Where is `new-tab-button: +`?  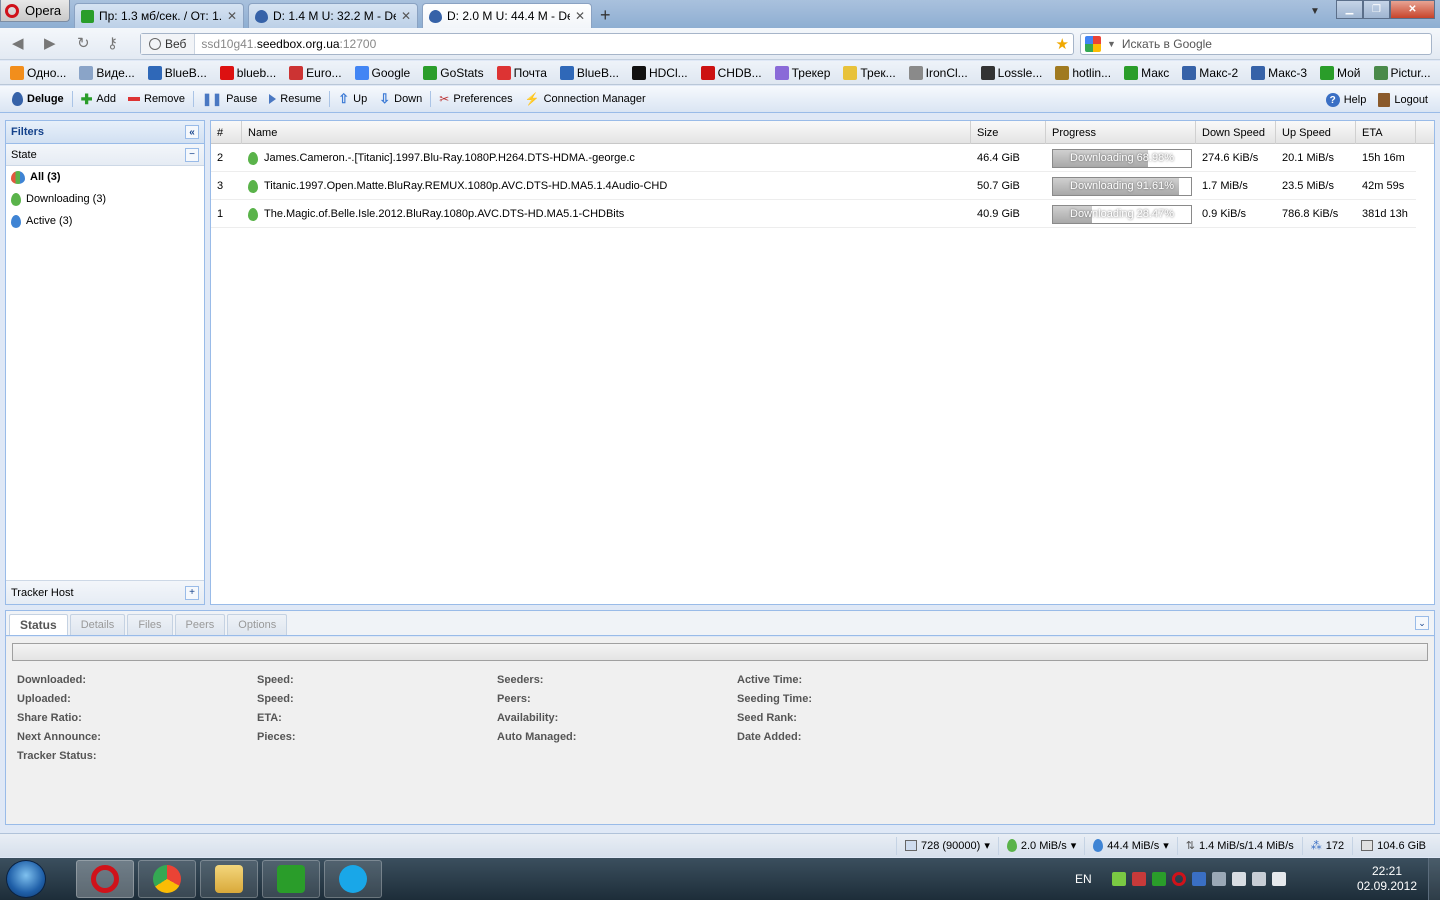 new-tab-button: + is located at coordinates (605, 15).